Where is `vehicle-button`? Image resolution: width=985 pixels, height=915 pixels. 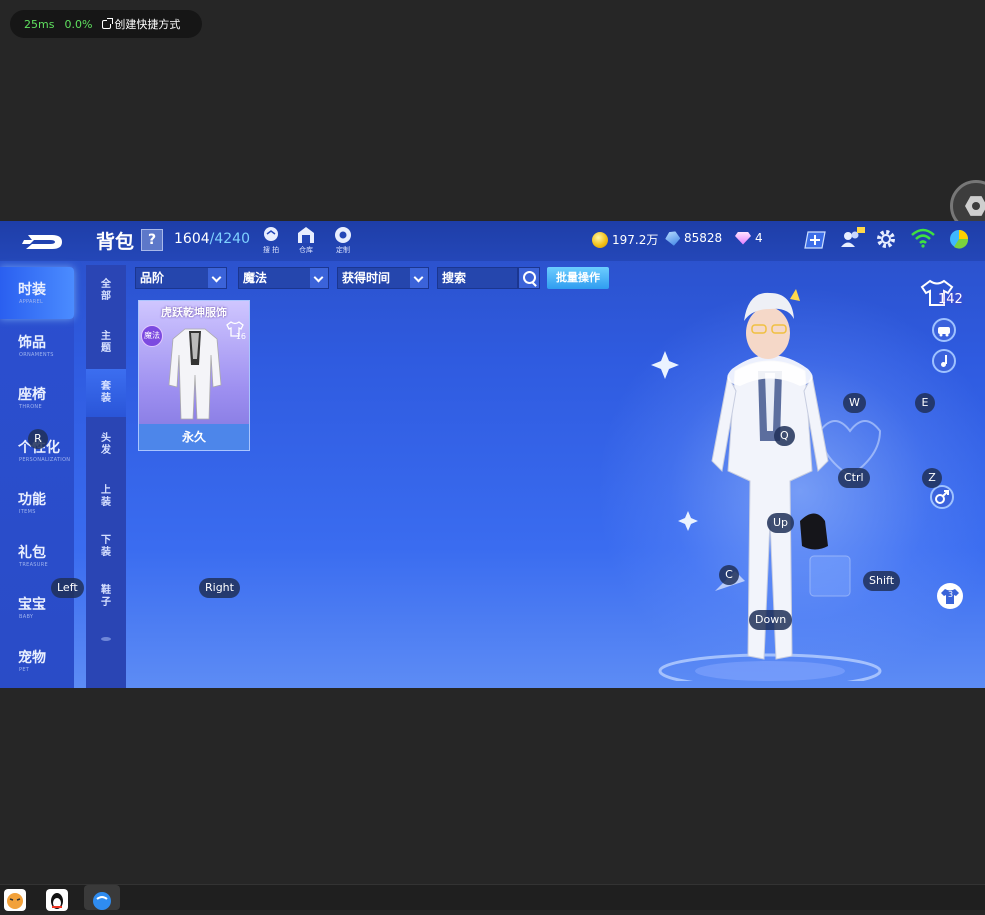
vehicle-button is located at coordinates (944, 330).